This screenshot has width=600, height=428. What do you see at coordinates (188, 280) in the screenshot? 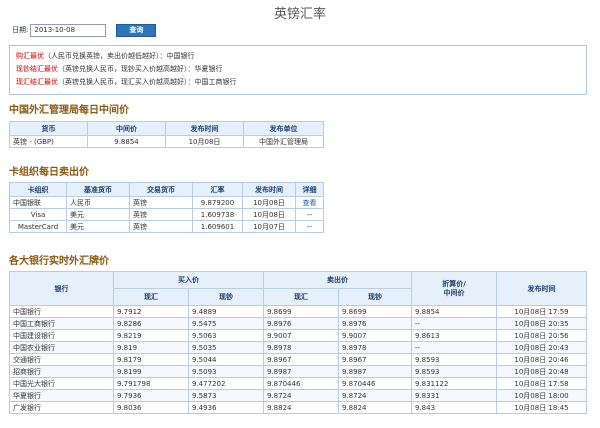
I see `buy-column-header: 买入价` at bounding box center [188, 280].